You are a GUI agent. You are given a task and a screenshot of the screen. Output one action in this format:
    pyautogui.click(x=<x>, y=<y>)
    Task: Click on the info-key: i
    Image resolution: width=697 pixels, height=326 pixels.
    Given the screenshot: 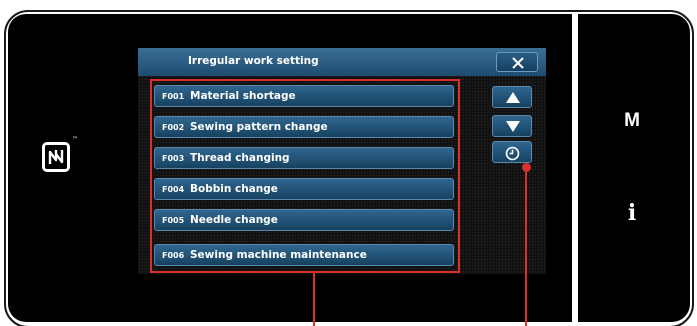 What is the action you would take?
    pyautogui.click(x=632, y=213)
    